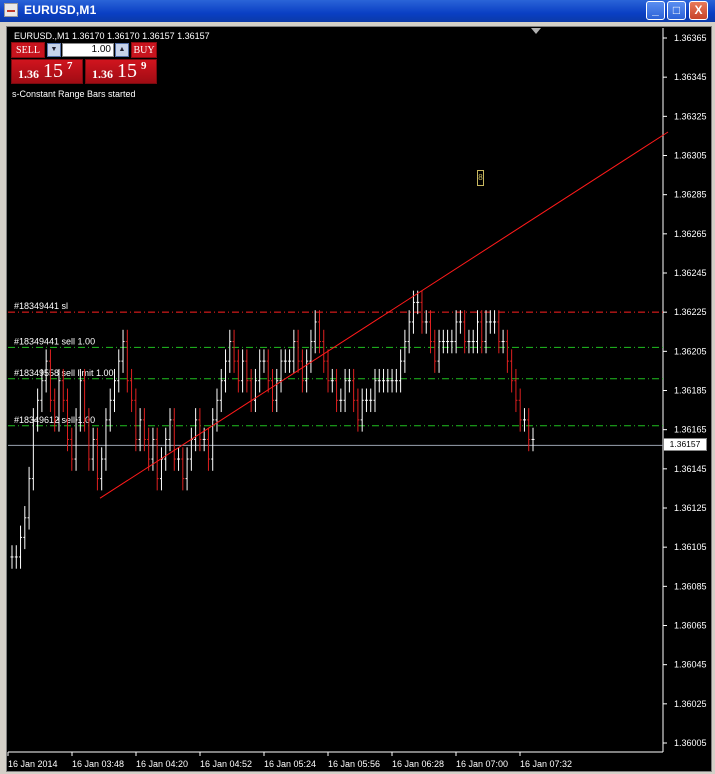 Image resolution: width=715 pixels, height=774 pixels. Describe the element at coordinates (482, 764) in the screenshot. I see `time-axis-label: 16 Jan 07:00` at that location.